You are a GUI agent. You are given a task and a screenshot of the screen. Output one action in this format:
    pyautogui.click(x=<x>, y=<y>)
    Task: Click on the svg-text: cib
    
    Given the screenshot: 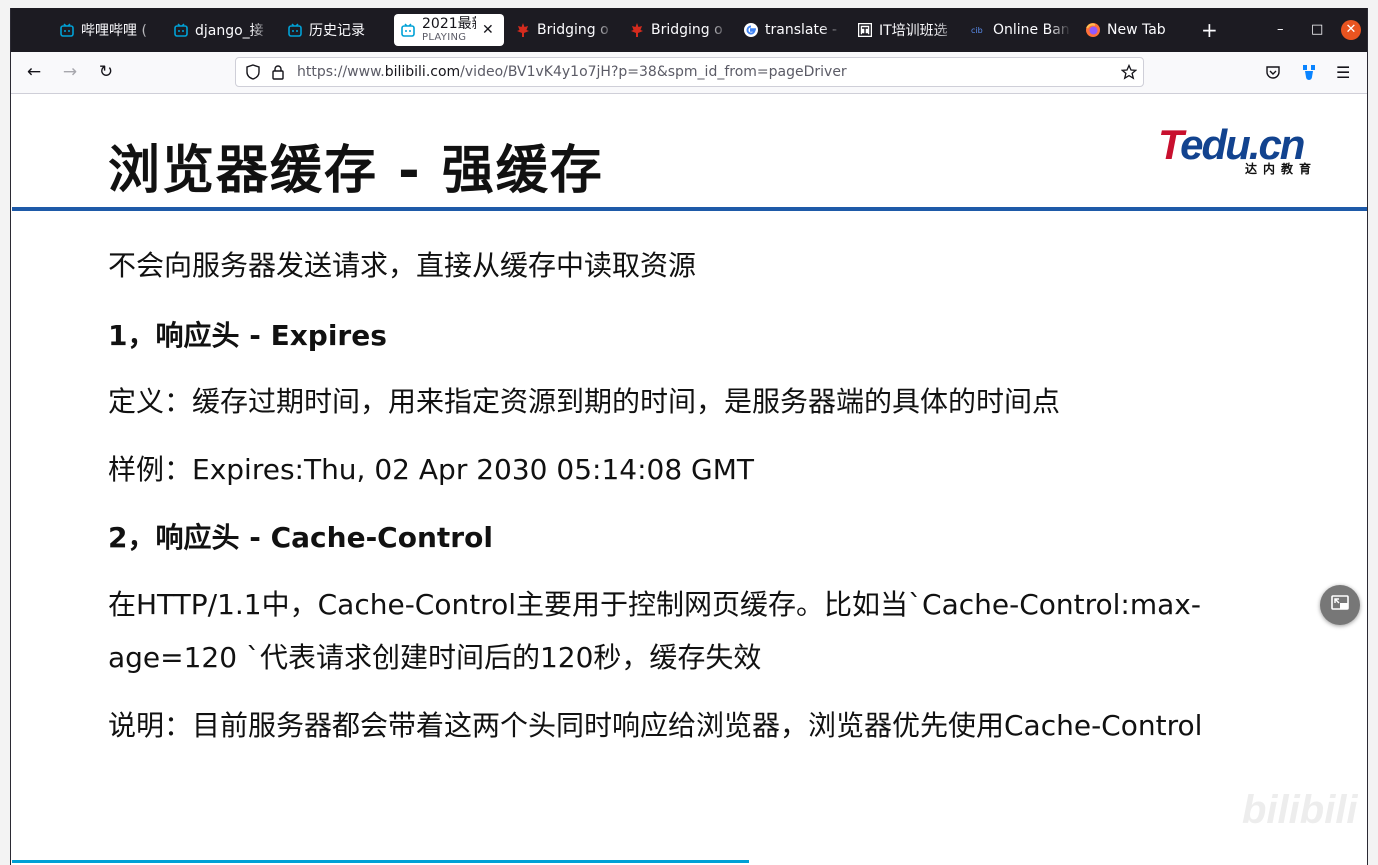 What is the action you would take?
    pyautogui.click(x=977, y=30)
    